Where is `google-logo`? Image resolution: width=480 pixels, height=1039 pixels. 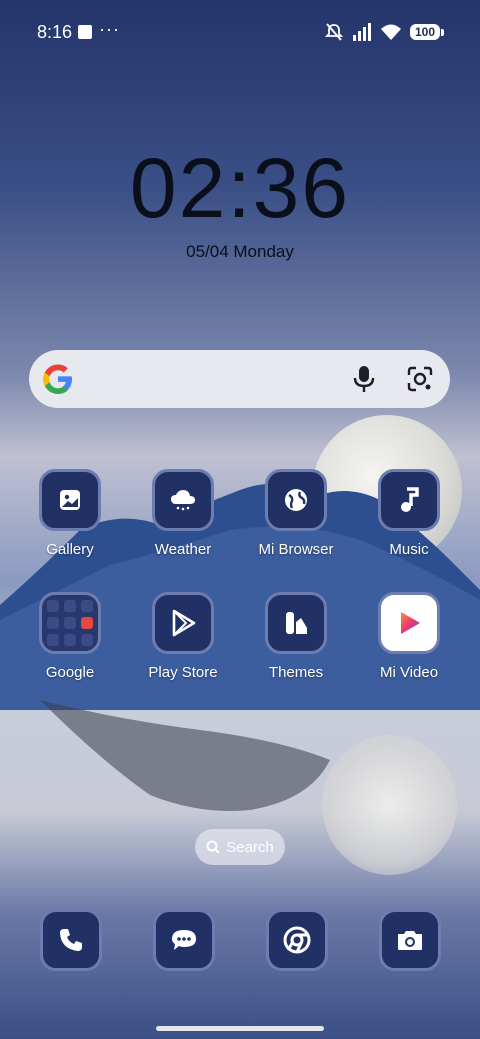
google-logo is located at coordinates (57, 379).